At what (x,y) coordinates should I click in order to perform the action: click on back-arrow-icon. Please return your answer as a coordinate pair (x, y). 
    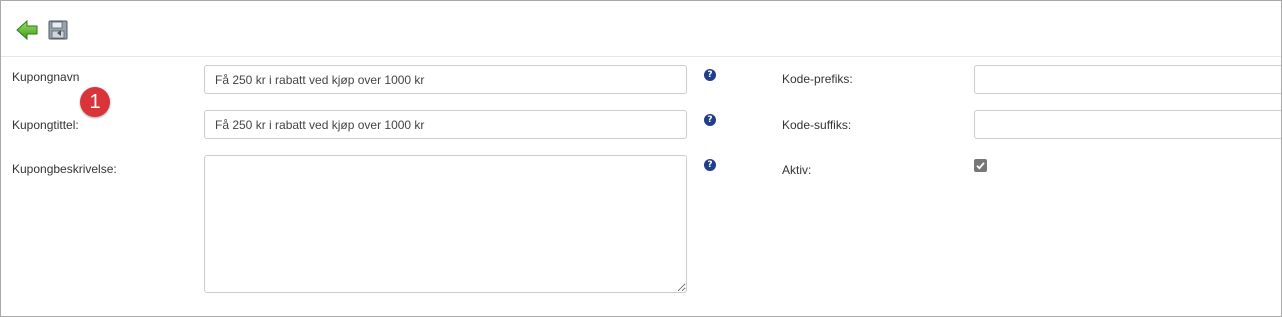
    Looking at the image, I should click on (27, 30).